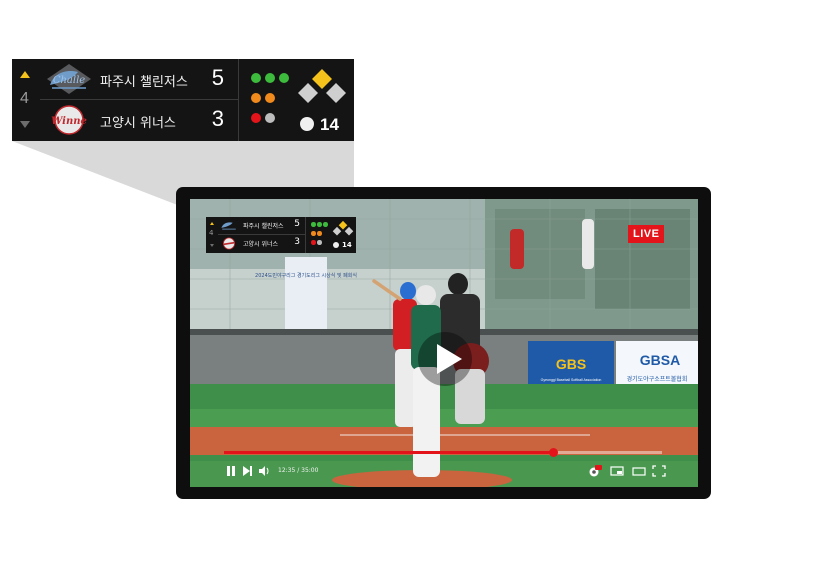  I want to click on inning-indicator: 4, so click(26, 100).